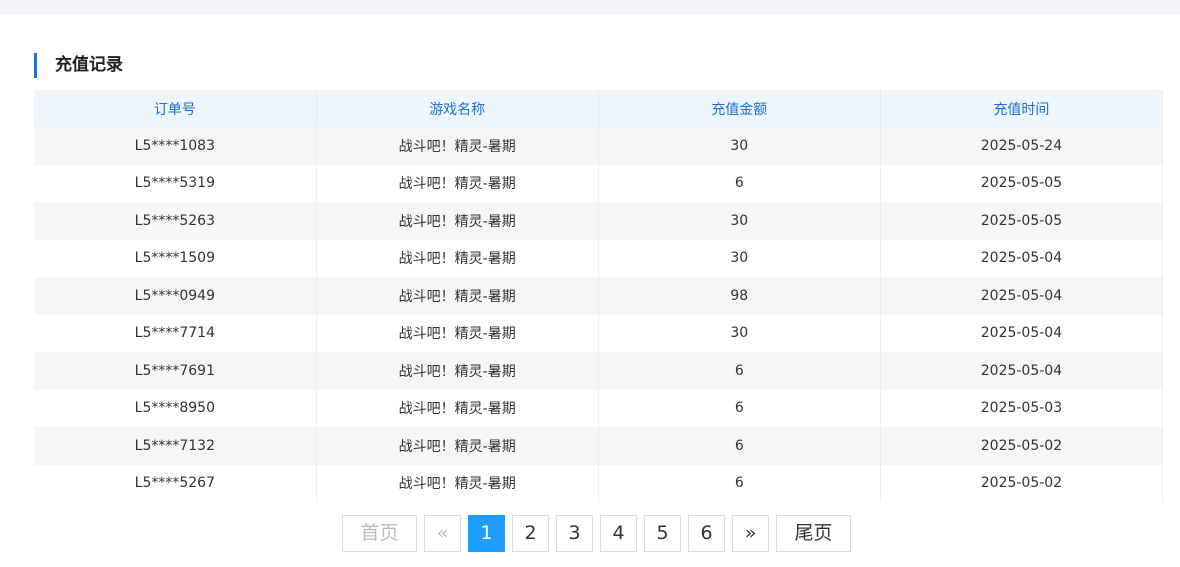  I want to click on prev-page-button: «, so click(442, 533).